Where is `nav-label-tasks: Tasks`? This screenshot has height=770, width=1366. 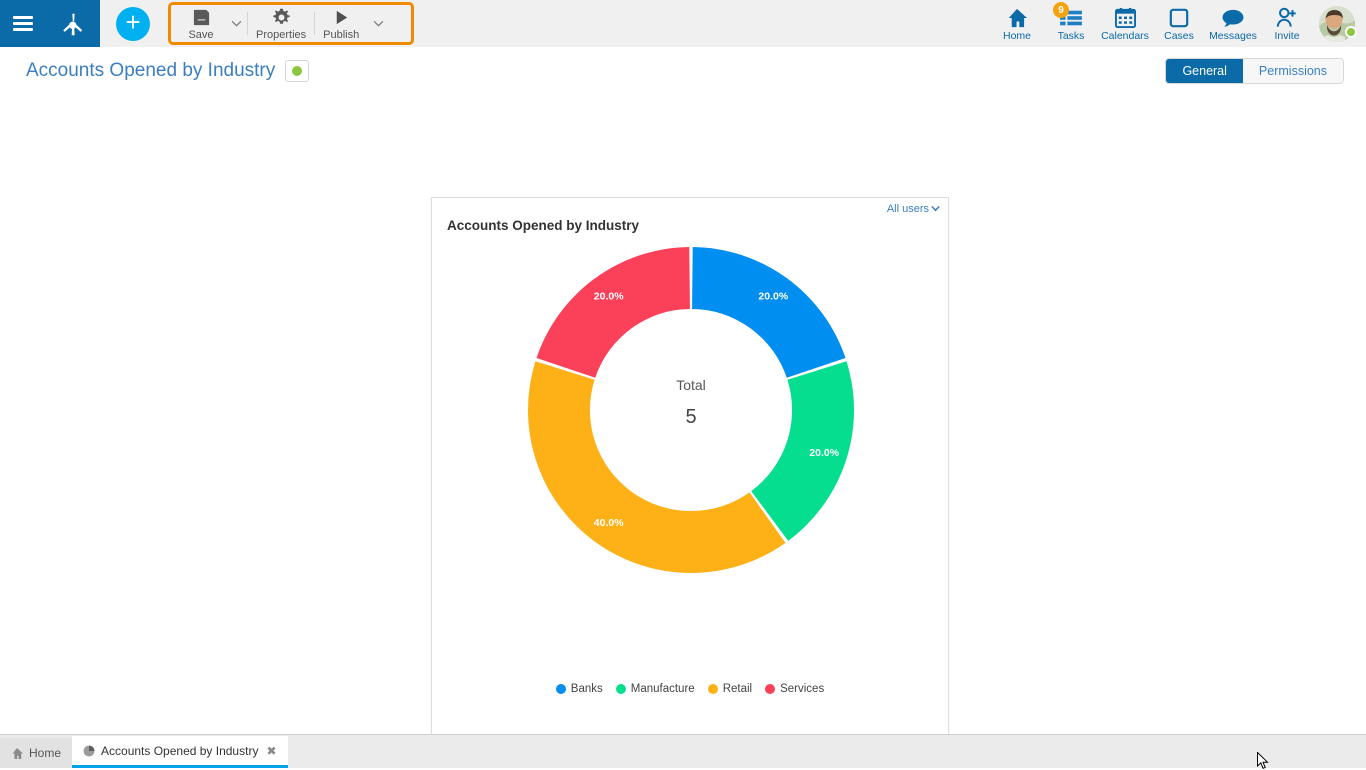
nav-label-tasks: Tasks is located at coordinates (1071, 36).